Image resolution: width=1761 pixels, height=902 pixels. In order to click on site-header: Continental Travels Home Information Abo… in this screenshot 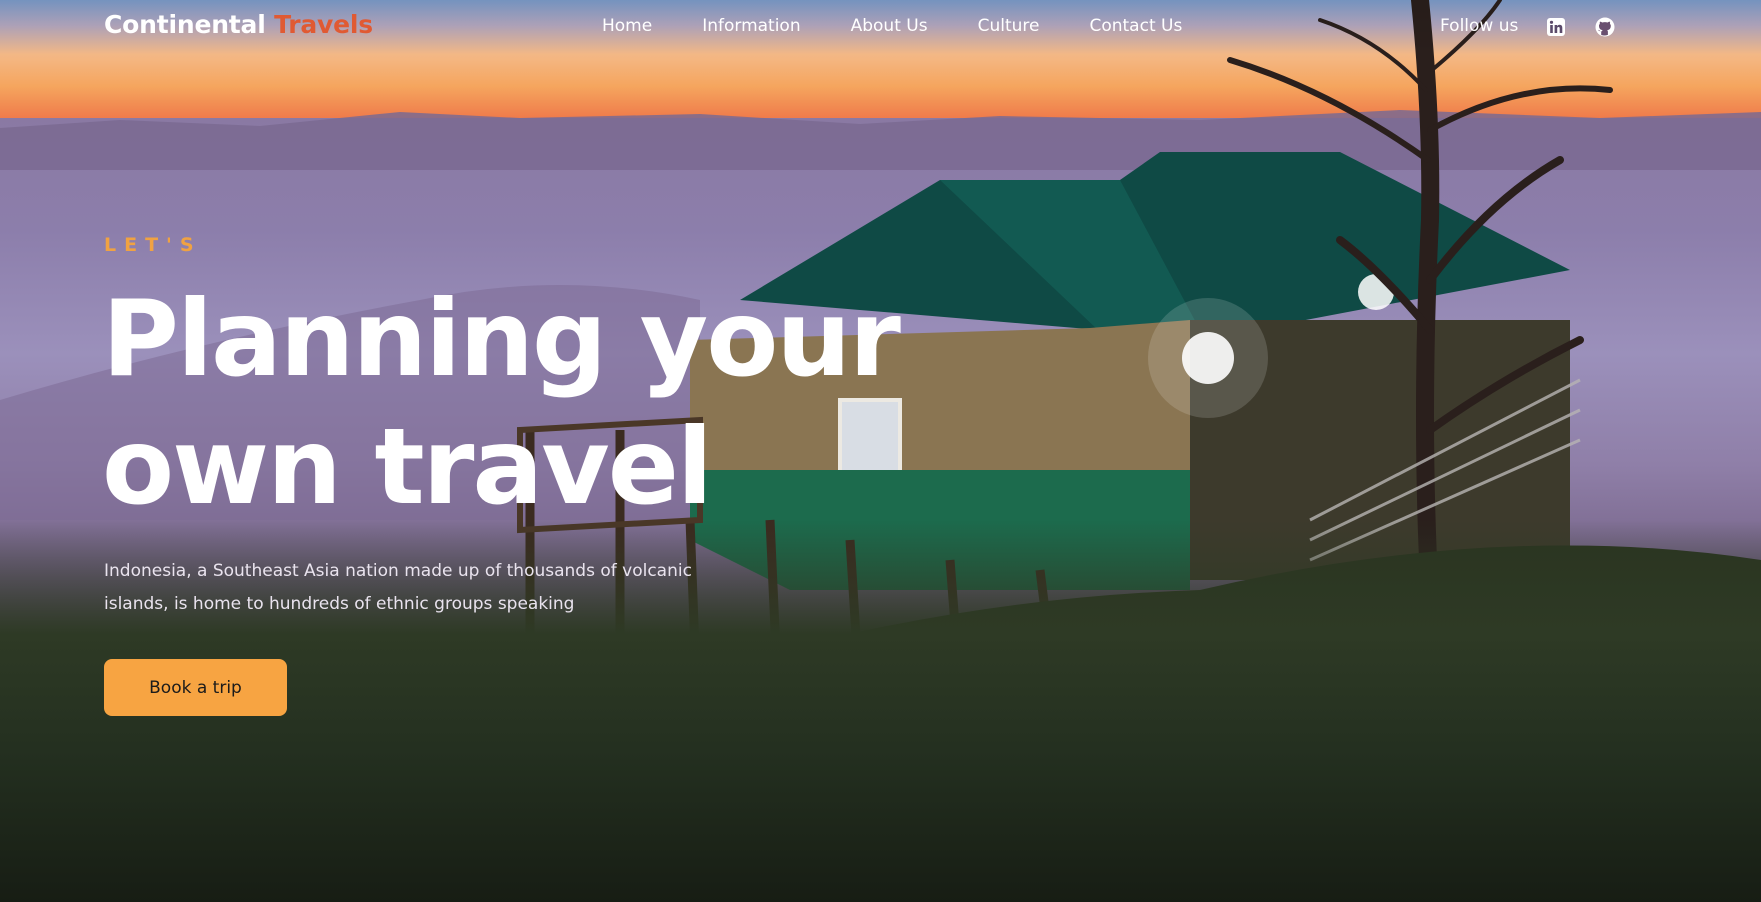, I will do `click(880, 27)`.